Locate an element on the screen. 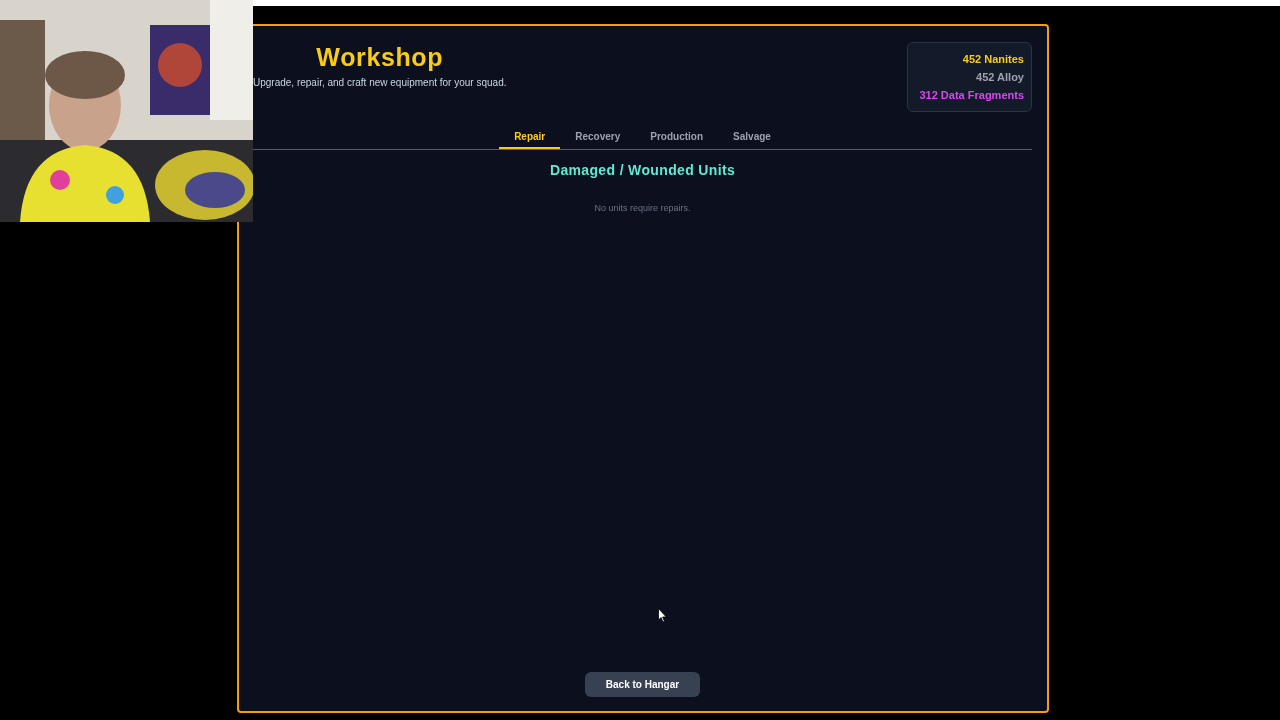  section-title: Damaged / Wounded Units is located at coordinates (642, 170).